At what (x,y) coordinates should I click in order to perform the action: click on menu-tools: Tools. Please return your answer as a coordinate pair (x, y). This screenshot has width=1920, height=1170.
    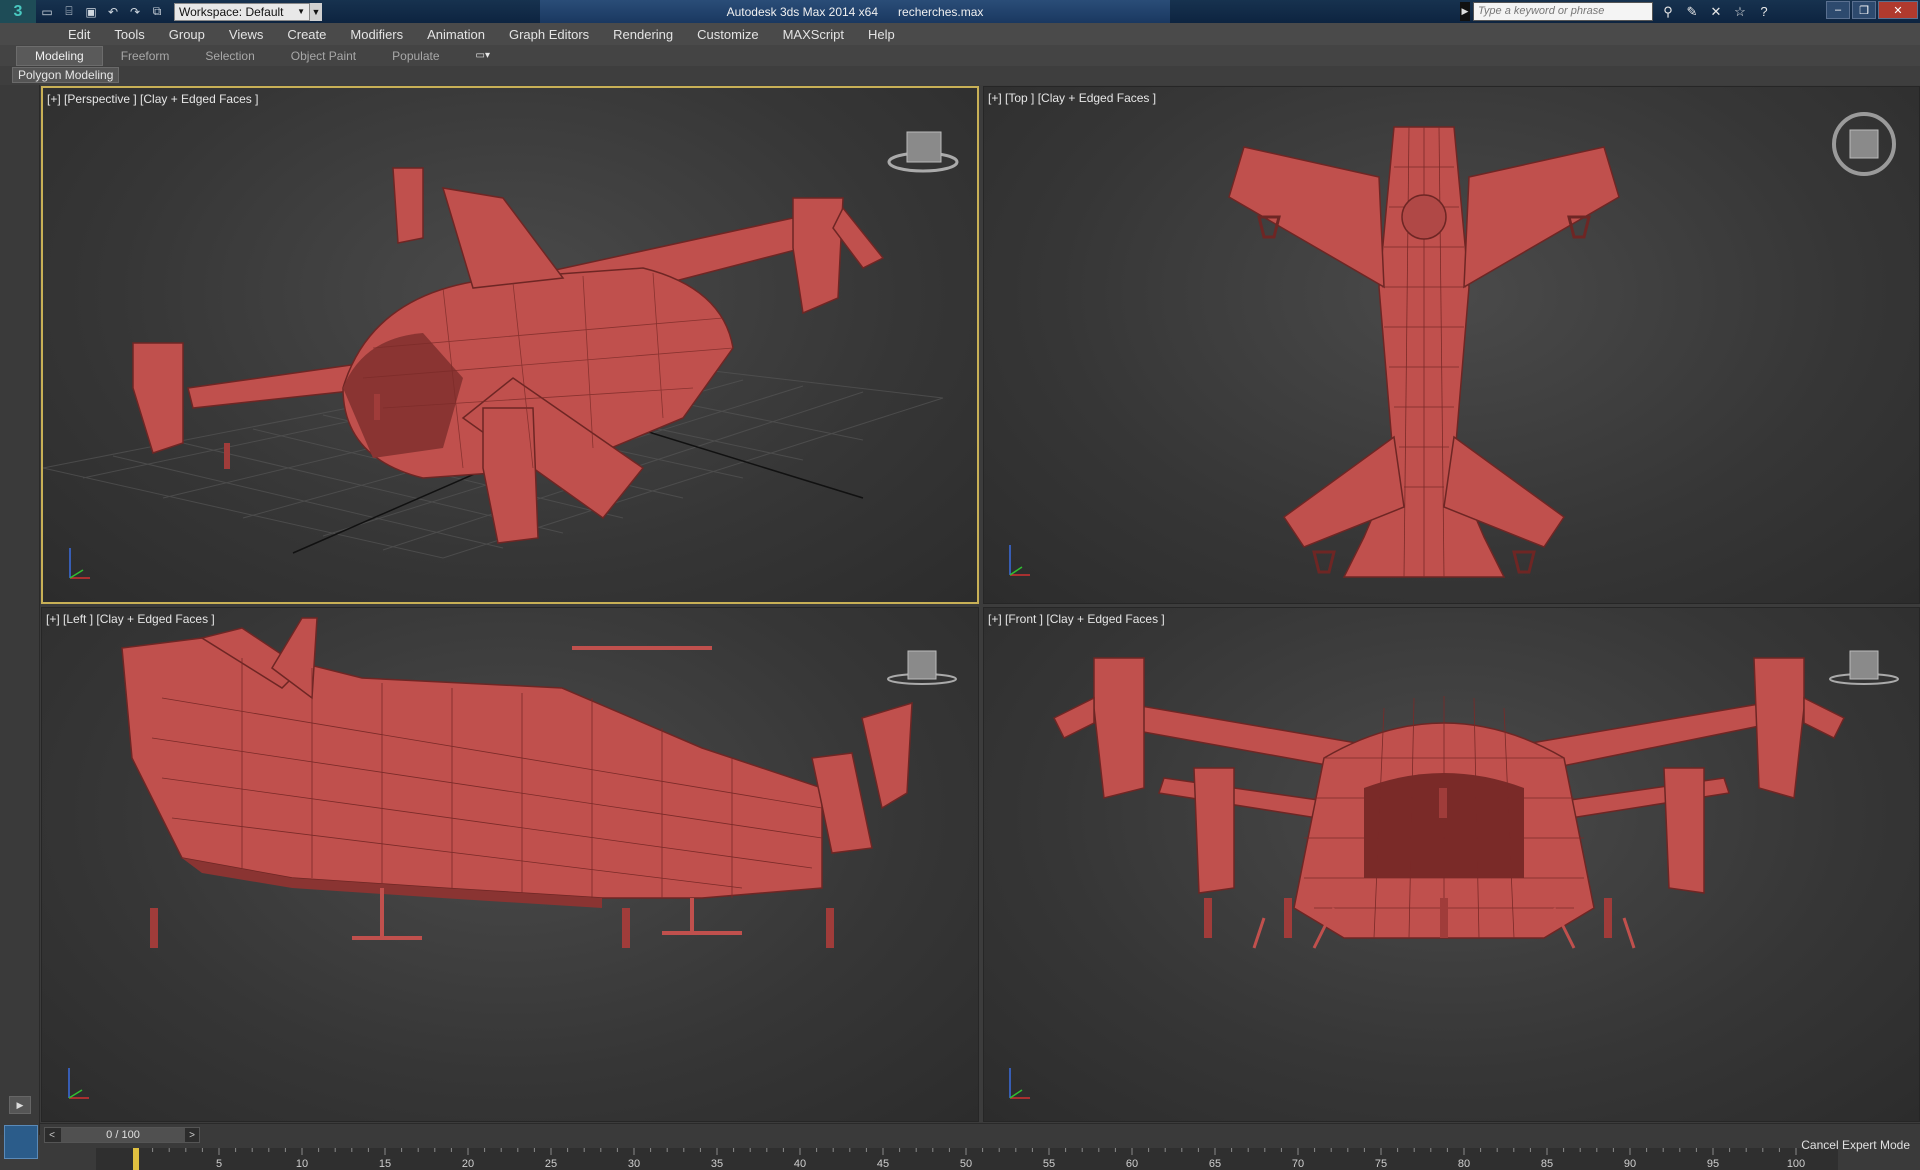
    Looking at the image, I should click on (129, 34).